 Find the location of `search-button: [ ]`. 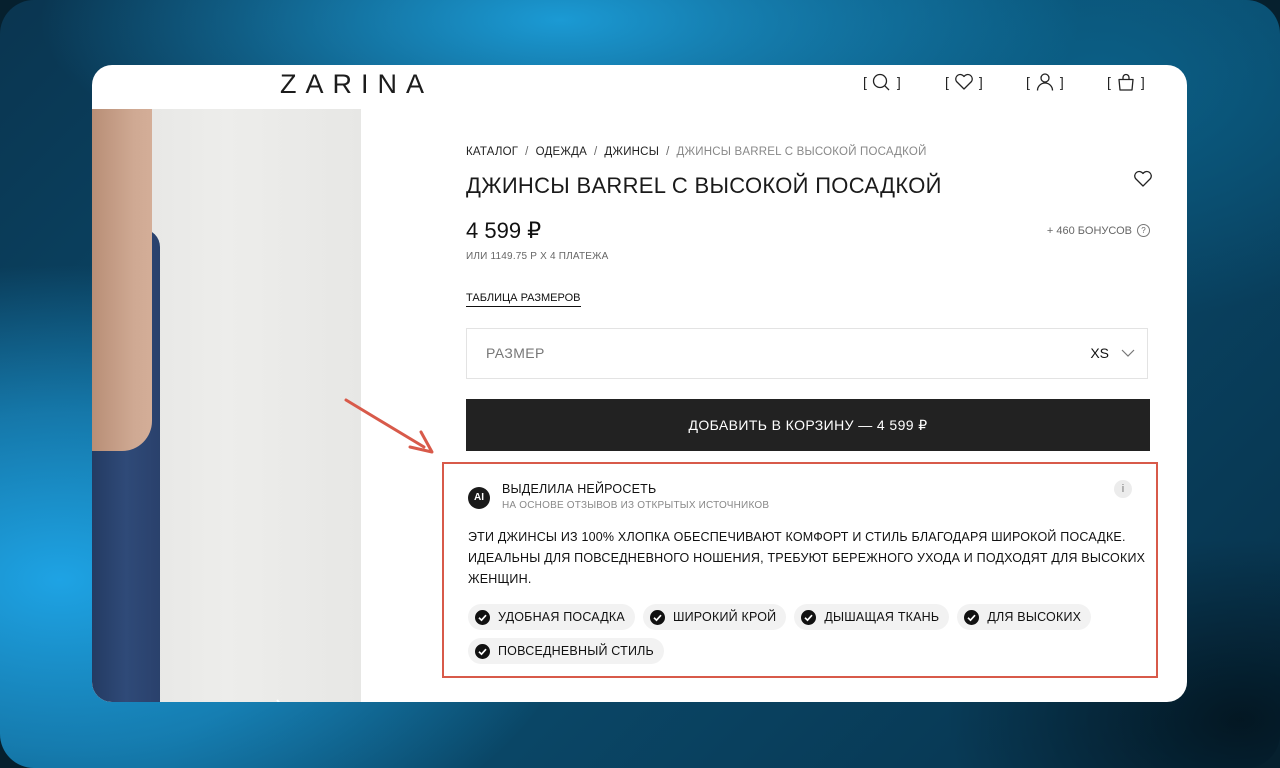

search-button: [ ] is located at coordinates (882, 82).